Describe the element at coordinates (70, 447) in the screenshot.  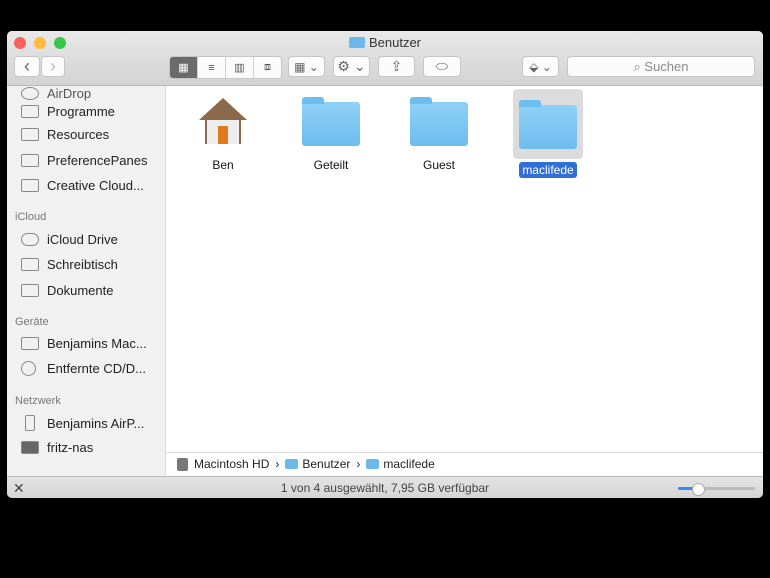
I see `label: fritz-nas` at that location.